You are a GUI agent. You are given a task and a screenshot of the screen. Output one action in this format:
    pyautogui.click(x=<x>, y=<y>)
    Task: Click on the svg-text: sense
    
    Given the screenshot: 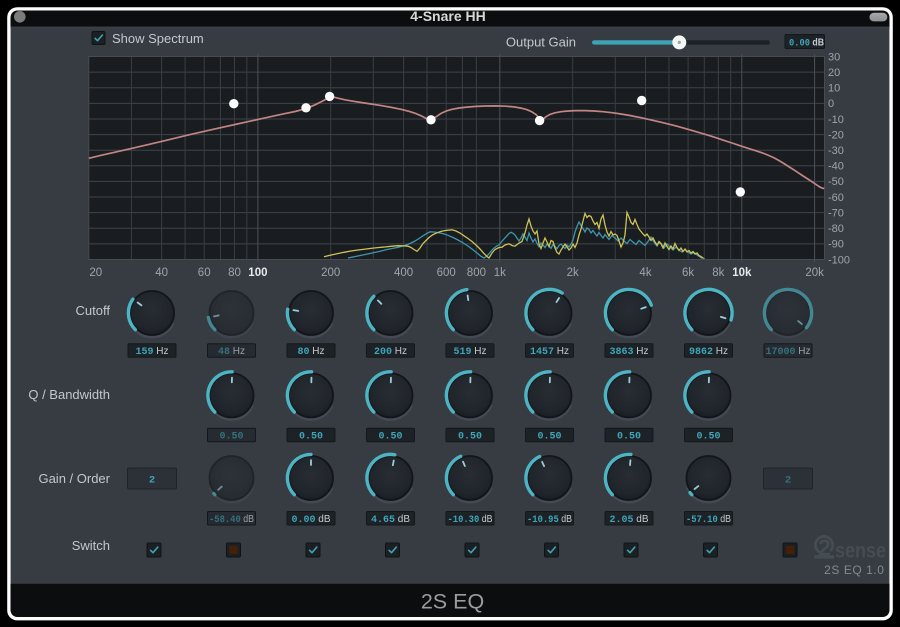 What is the action you would take?
    pyautogui.click(x=860, y=551)
    